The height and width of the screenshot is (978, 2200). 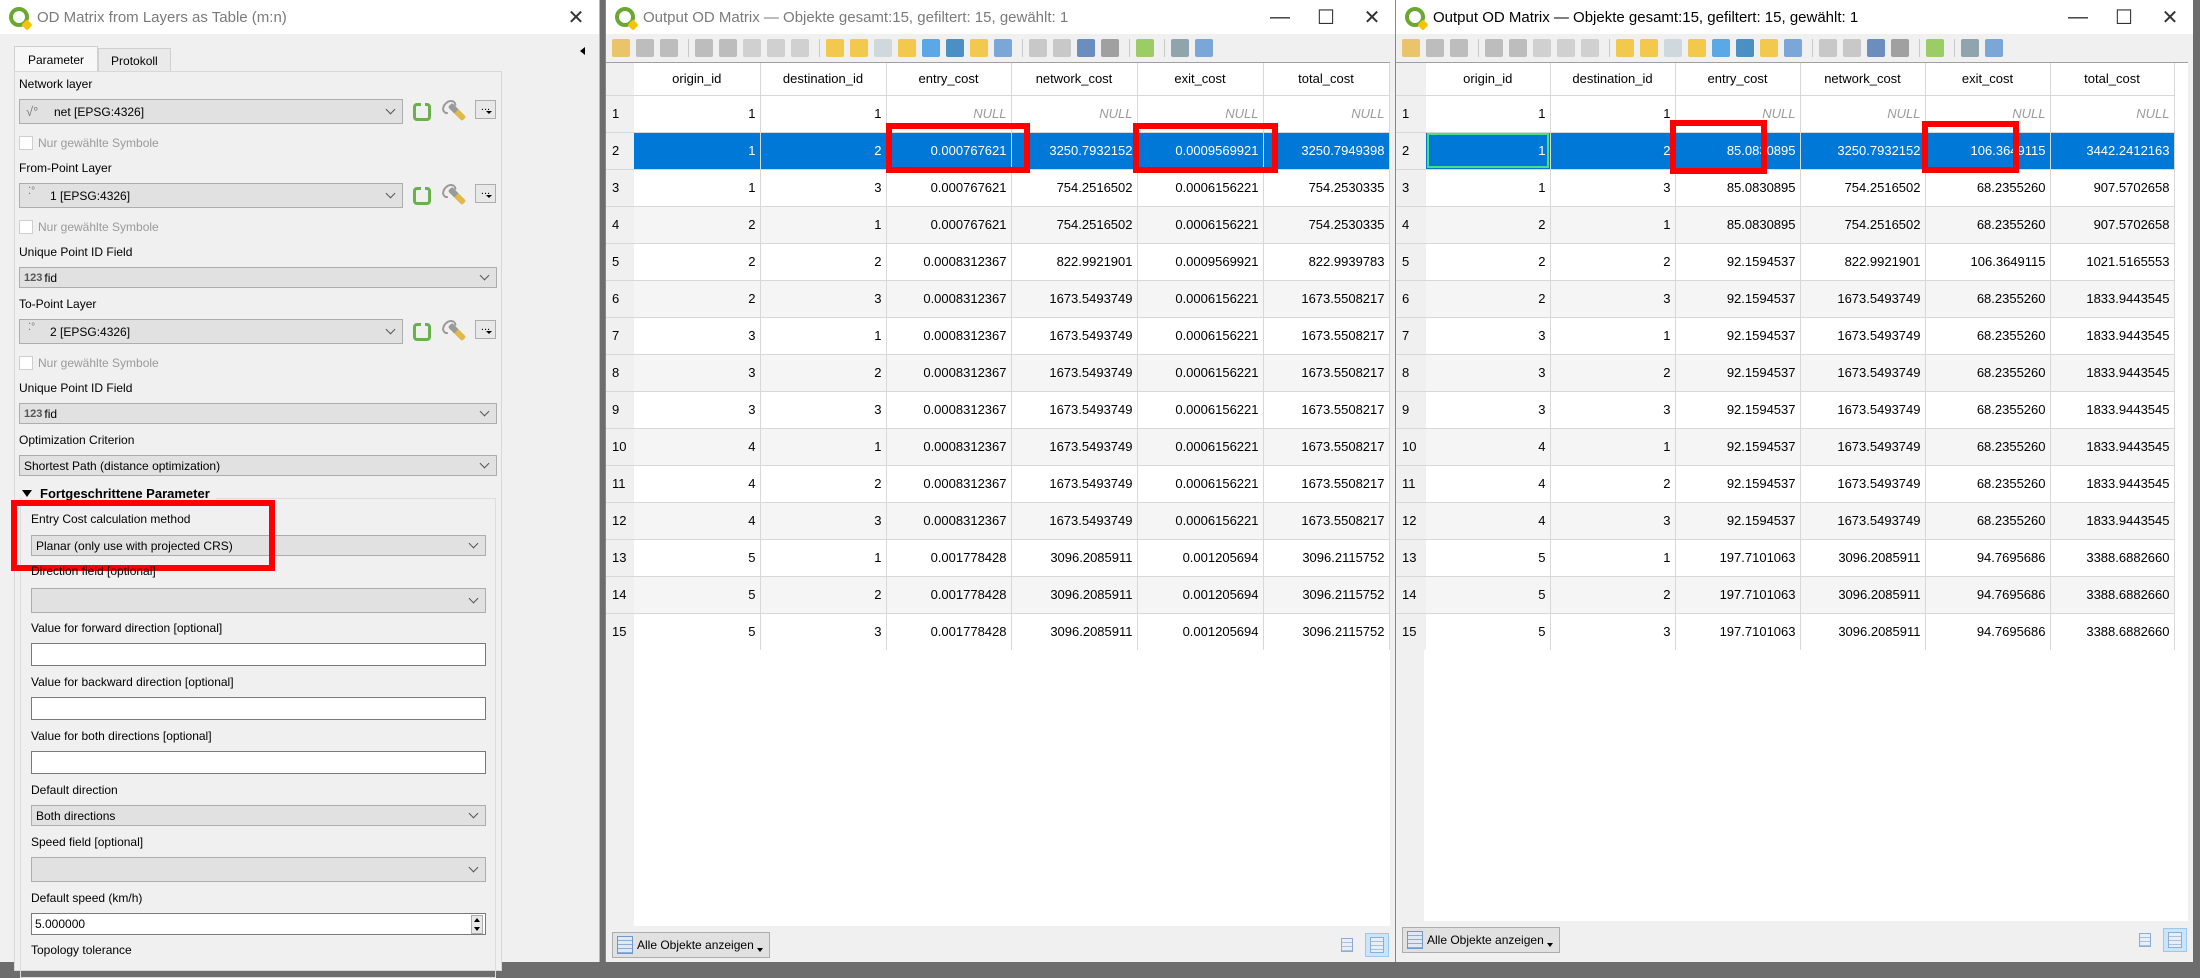 What do you see at coordinates (56, 59) in the screenshot?
I see `tab-parameter: Parameter` at bounding box center [56, 59].